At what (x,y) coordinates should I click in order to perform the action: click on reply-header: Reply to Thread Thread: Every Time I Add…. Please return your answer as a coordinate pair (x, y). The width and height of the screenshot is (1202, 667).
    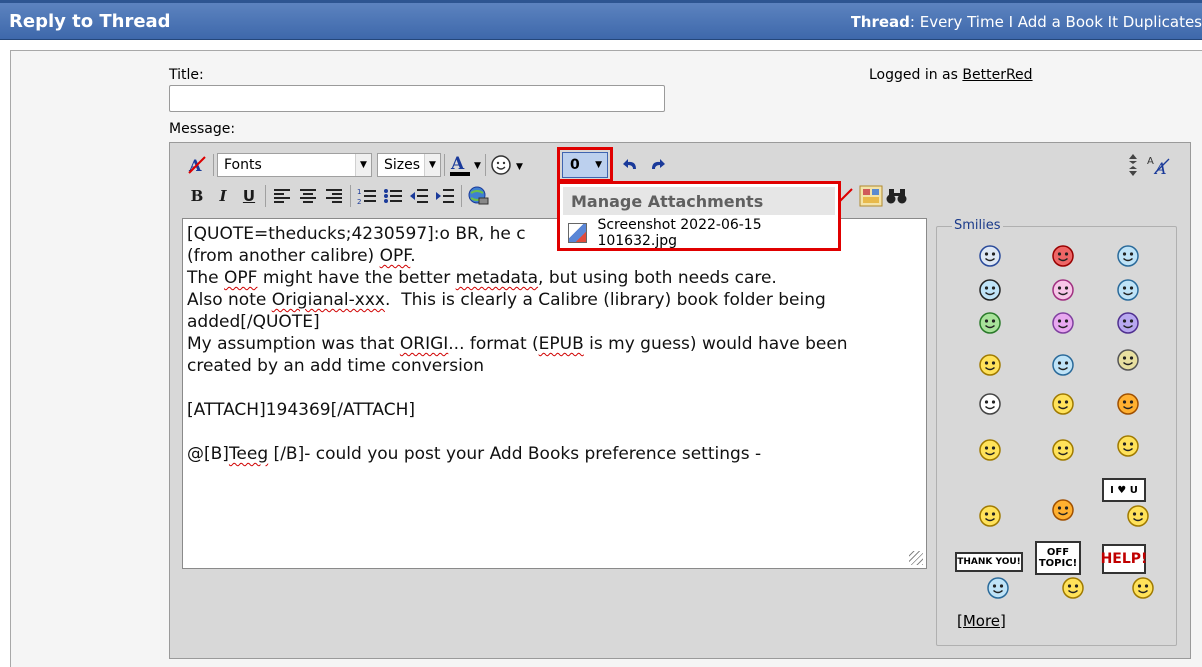
    Looking at the image, I should click on (601, 20).